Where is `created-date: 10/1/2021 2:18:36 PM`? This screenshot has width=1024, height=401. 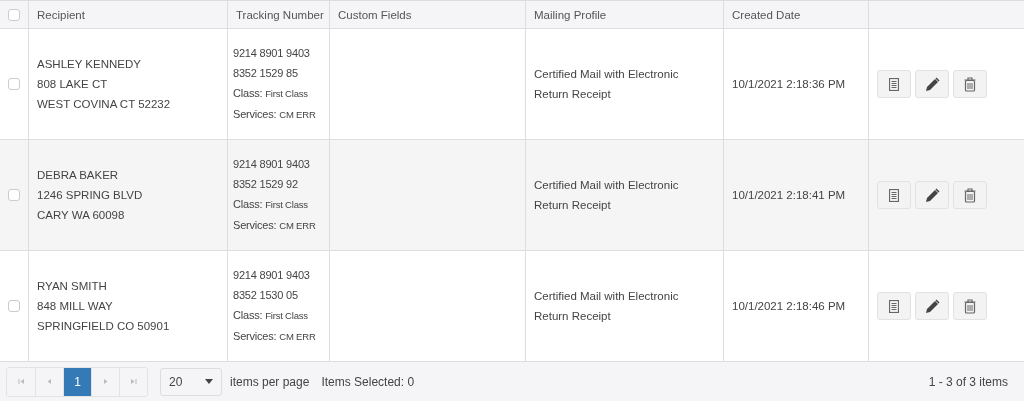 created-date: 10/1/2021 2:18:36 PM is located at coordinates (789, 84).